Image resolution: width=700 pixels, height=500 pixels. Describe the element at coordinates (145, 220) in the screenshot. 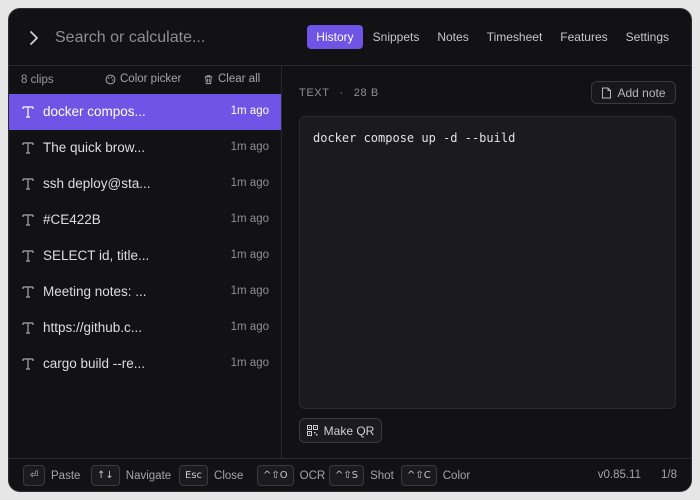

I see `clip-item: #CE422B 1m ago` at that location.